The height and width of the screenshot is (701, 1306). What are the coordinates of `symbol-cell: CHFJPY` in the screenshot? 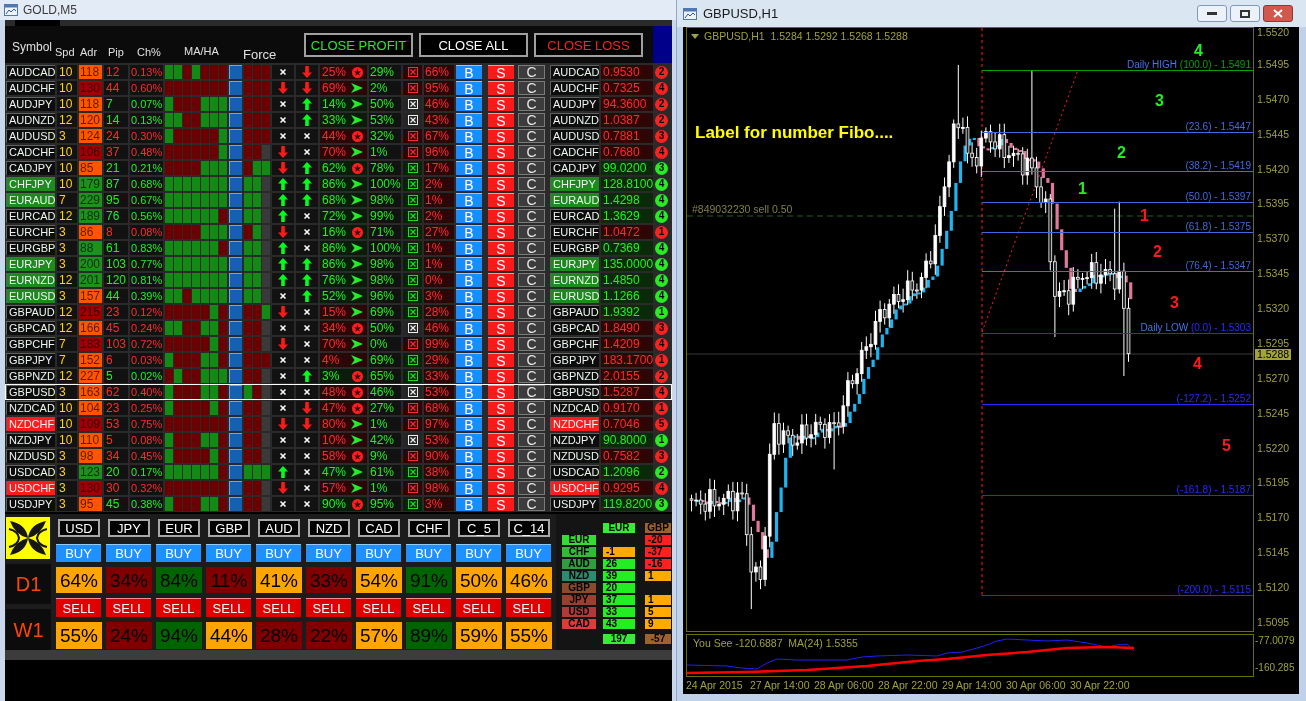 It's located at (30, 184).